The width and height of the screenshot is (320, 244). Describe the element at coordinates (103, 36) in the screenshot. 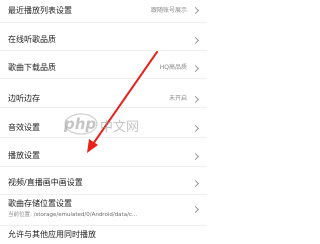

I see `setting-row-online-quality: 在线听歌品质` at that location.